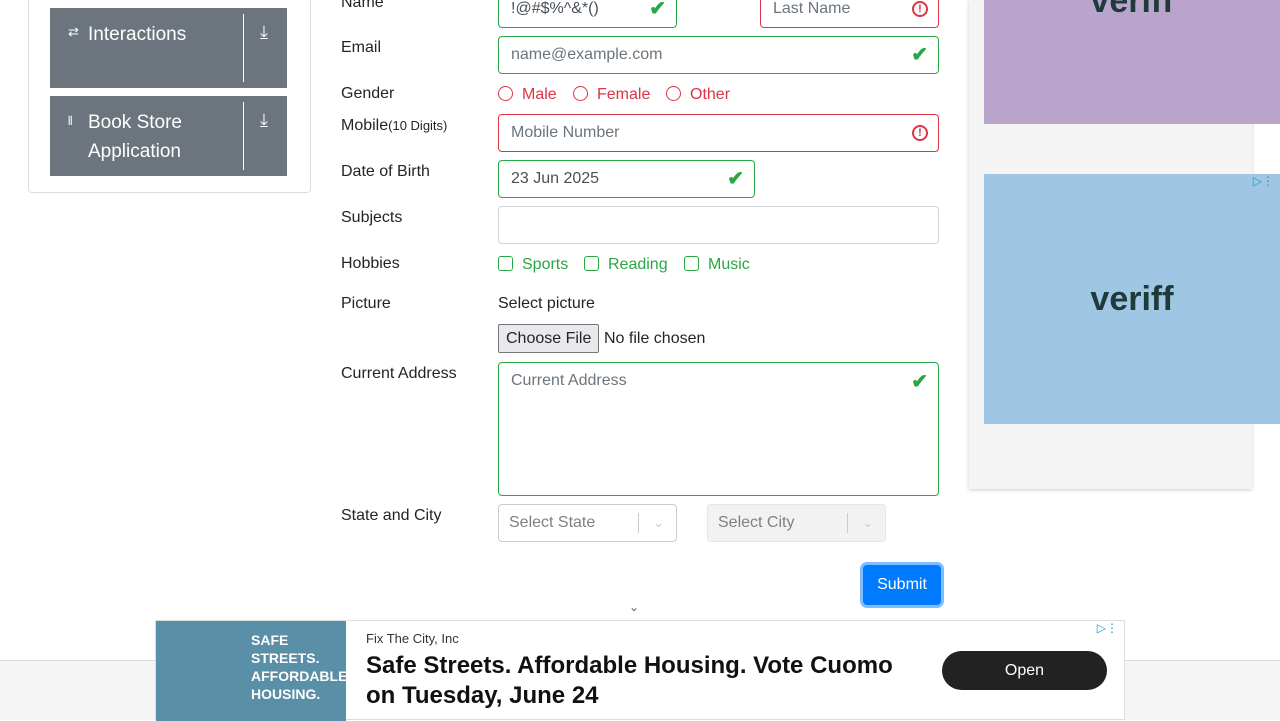 This screenshot has height=721, width=1280. I want to click on gender-label: Gender, so click(368, 93).